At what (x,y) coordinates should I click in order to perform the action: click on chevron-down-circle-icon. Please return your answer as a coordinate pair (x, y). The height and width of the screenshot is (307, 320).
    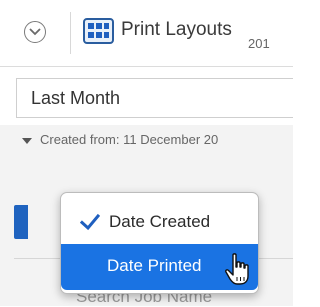
    Looking at the image, I should click on (35, 32).